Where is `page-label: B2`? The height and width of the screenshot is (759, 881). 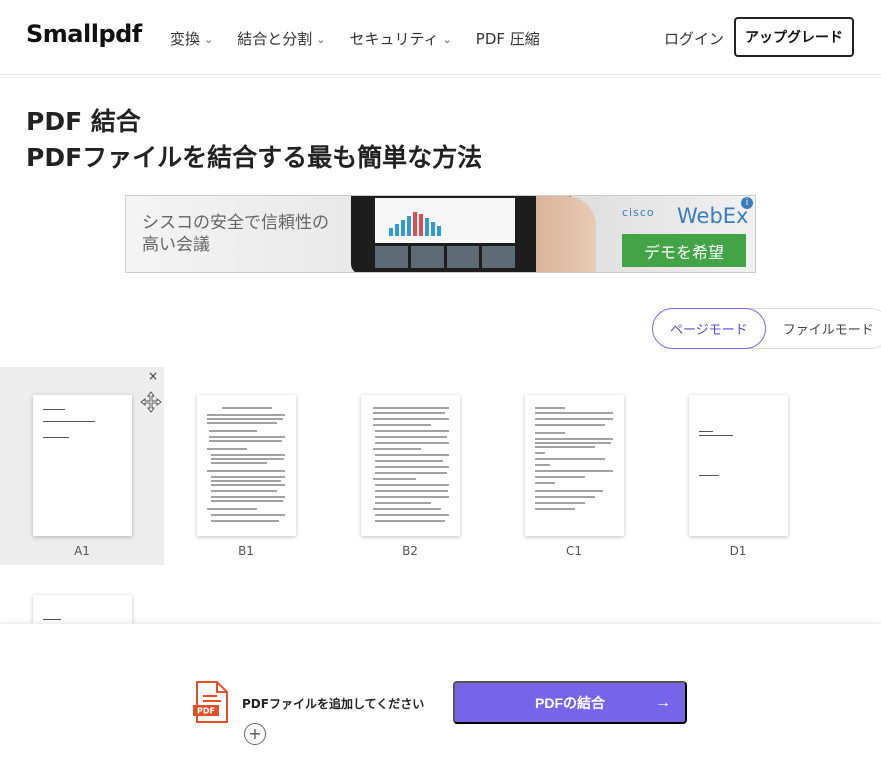
page-label: B2 is located at coordinates (410, 551).